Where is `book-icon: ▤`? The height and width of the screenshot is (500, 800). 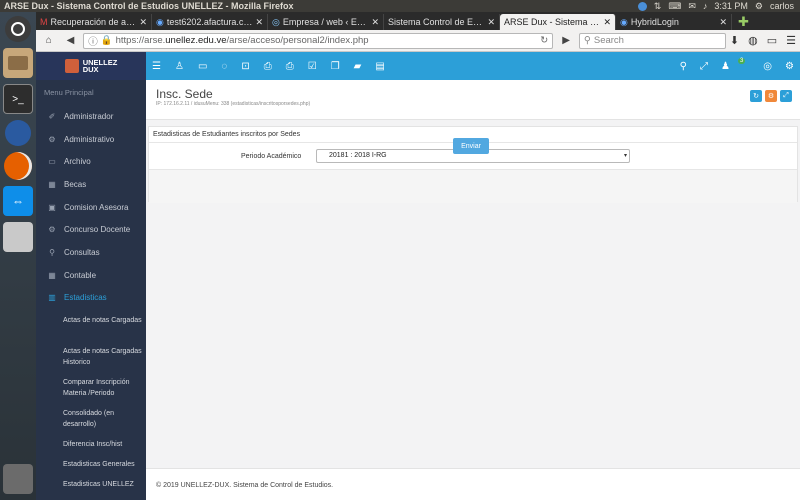
book-icon: ▤ is located at coordinates (379, 66).